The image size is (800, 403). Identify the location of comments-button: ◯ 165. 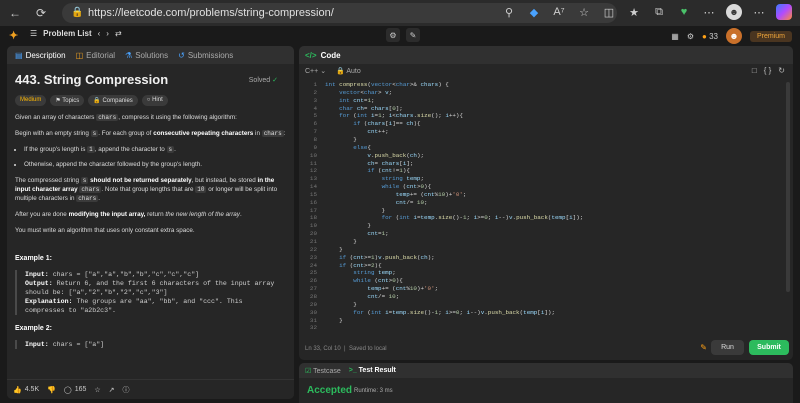
(75, 390).